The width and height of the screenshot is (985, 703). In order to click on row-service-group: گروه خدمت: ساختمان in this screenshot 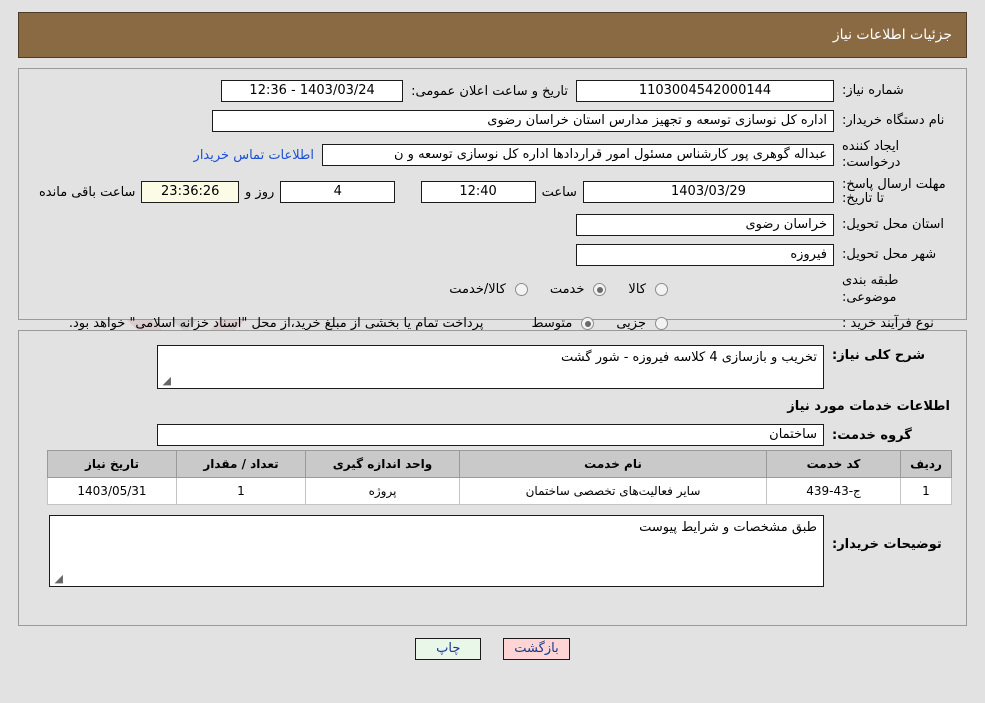, I will do `click(492, 435)`.